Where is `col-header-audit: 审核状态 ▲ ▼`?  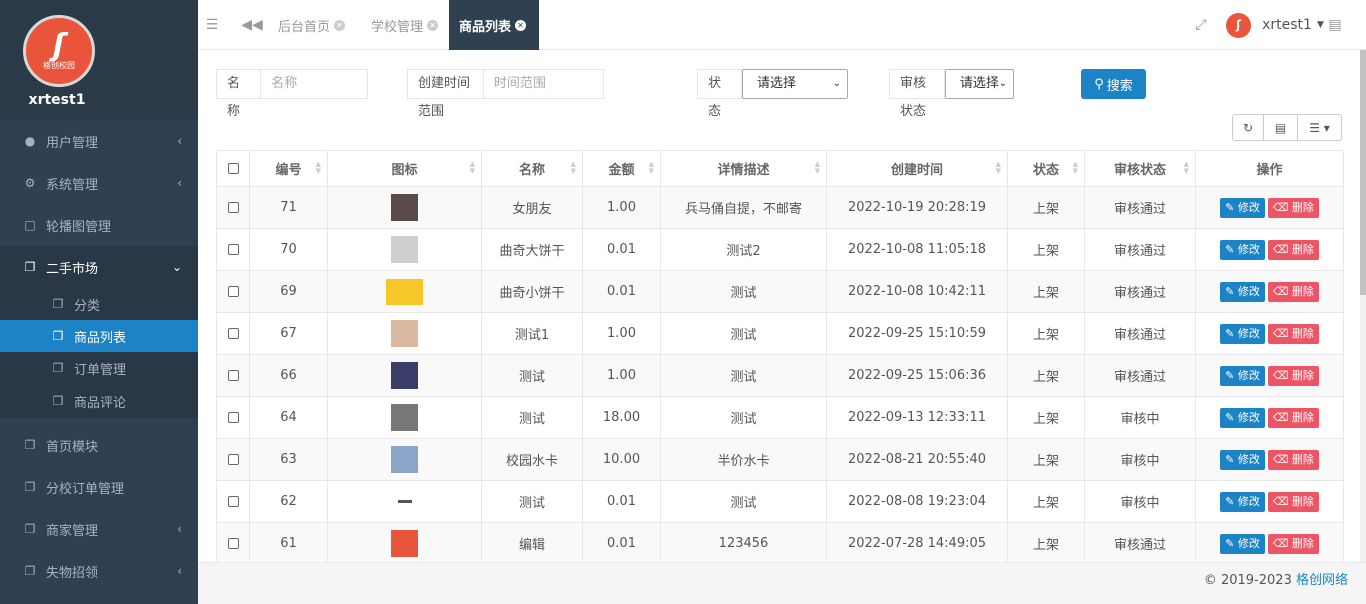
col-header-audit: 审核状态 ▲ ▼ is located at coordinates (1140, 168).